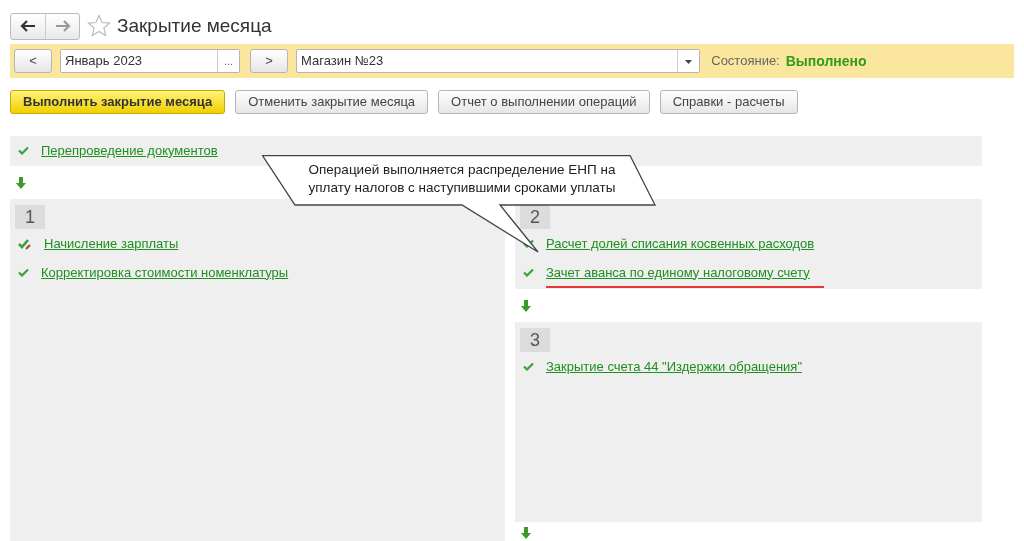 Image resolution: width=1024 pixels, height=541 pixels. I want to click on back-arrow-icon, so click(28, 26).